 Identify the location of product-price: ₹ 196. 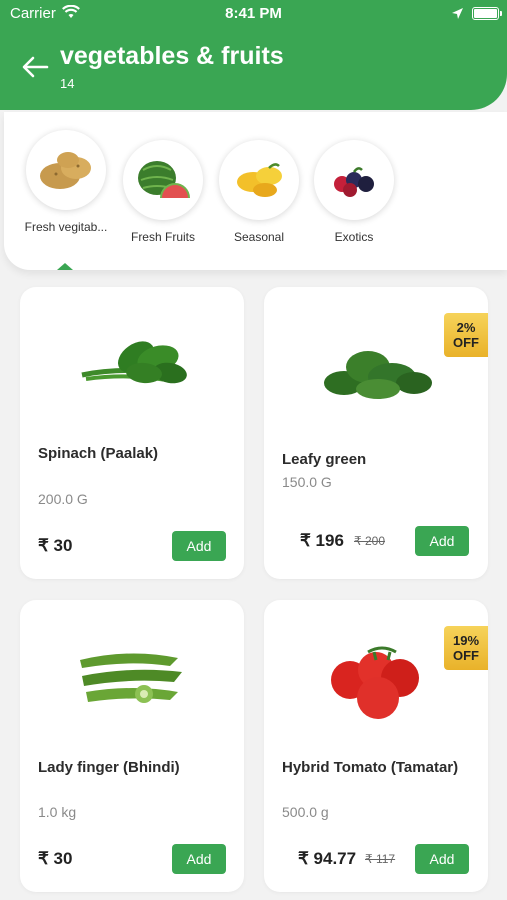
(322, 540).